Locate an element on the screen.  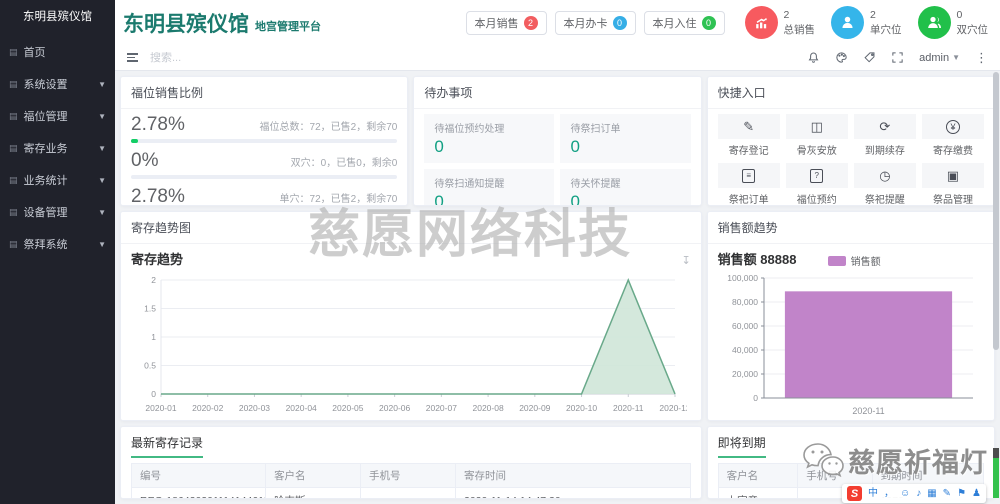
svg-text: 60,000 is located at coordinates (745, 326).